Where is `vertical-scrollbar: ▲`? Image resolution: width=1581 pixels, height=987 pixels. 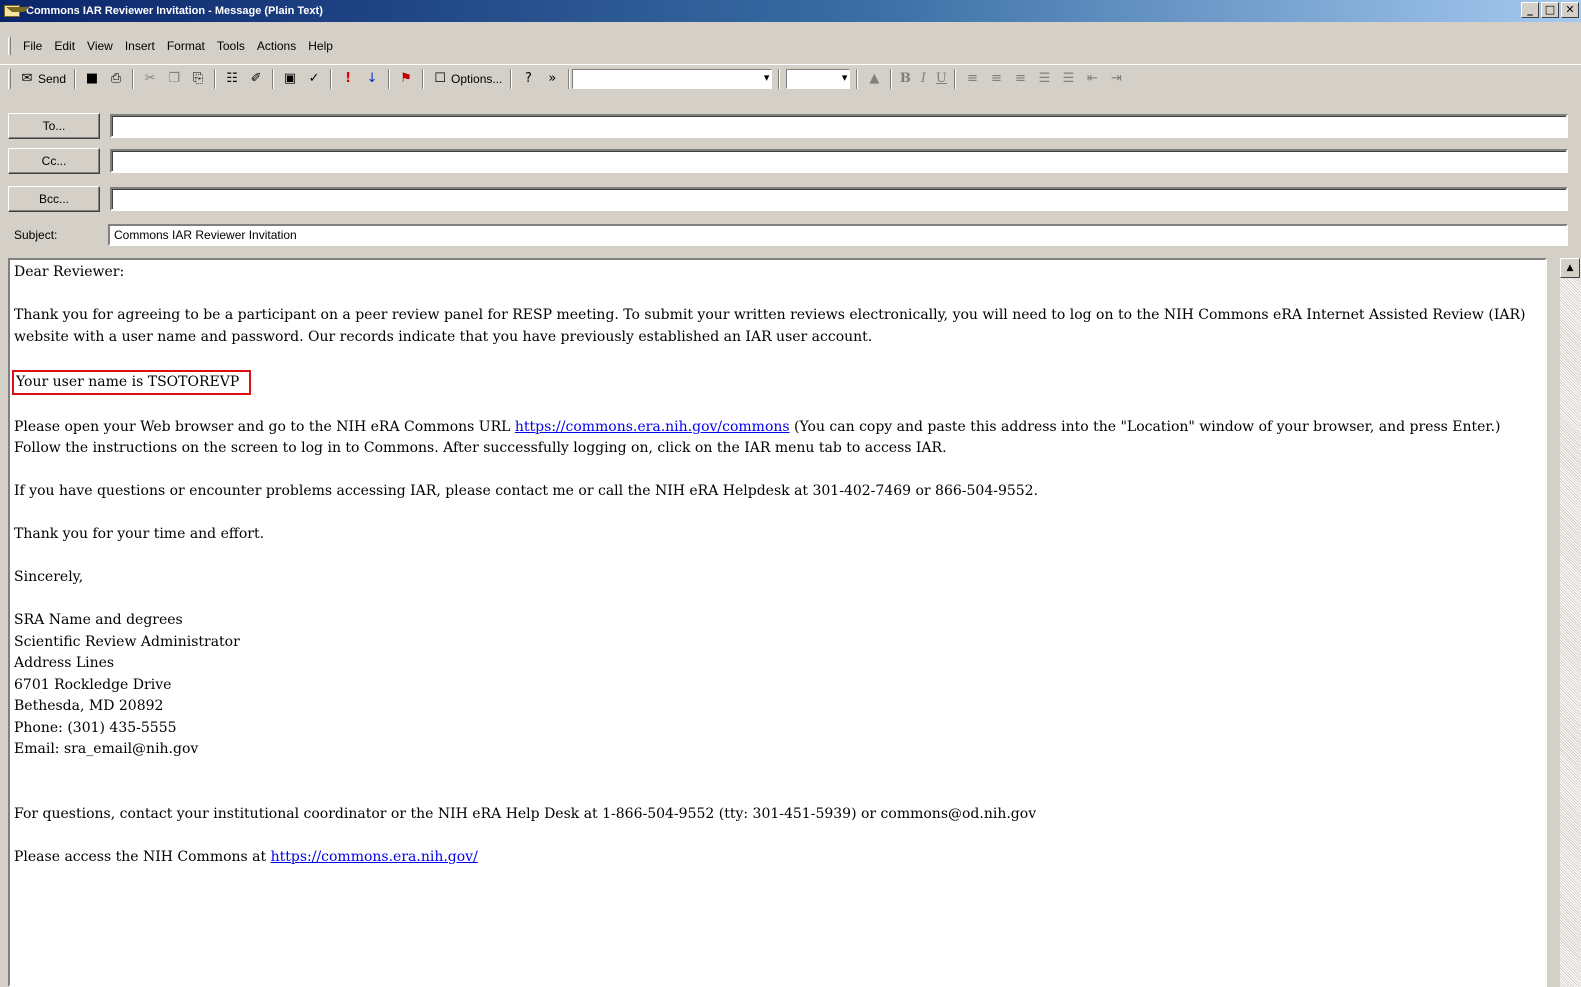
vertical-scrollbar: ▲ is located at coordinates (1570, 622).